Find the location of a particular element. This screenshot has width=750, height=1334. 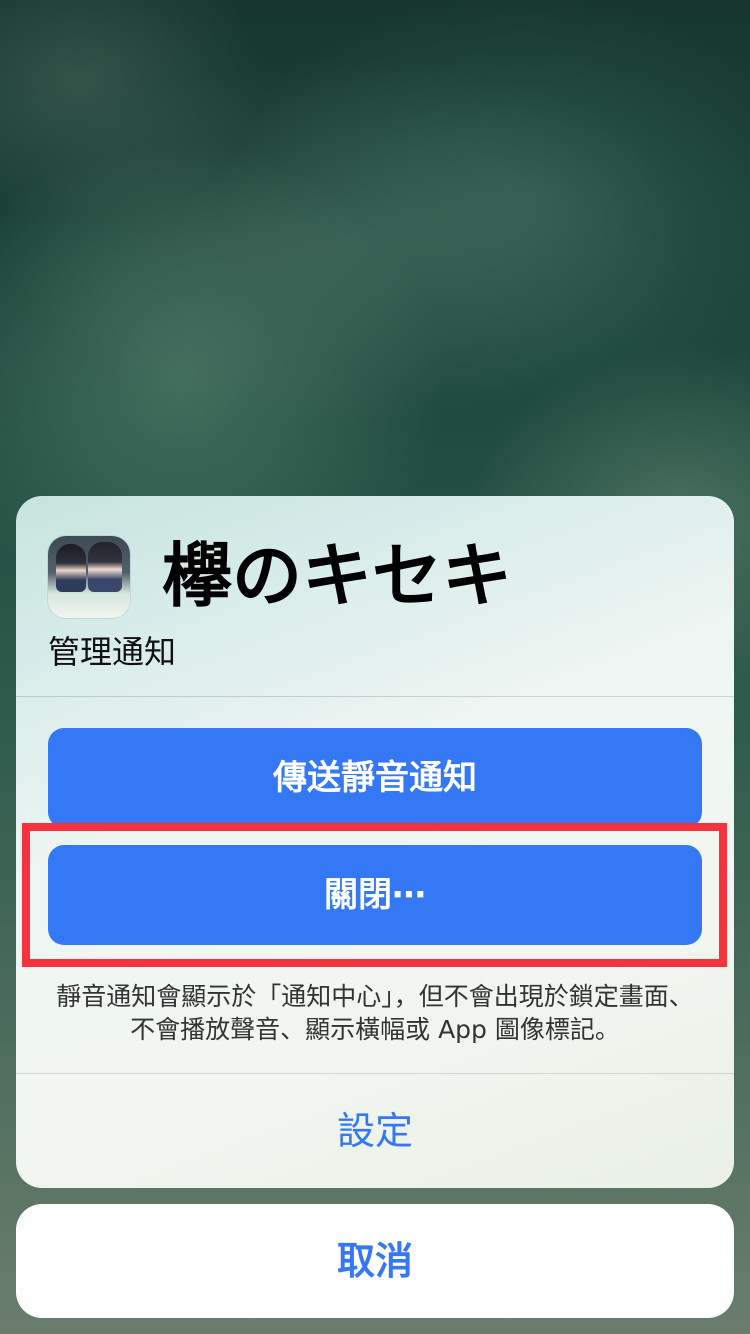

app-icon-figure-right is located at coordinates (105, 567).